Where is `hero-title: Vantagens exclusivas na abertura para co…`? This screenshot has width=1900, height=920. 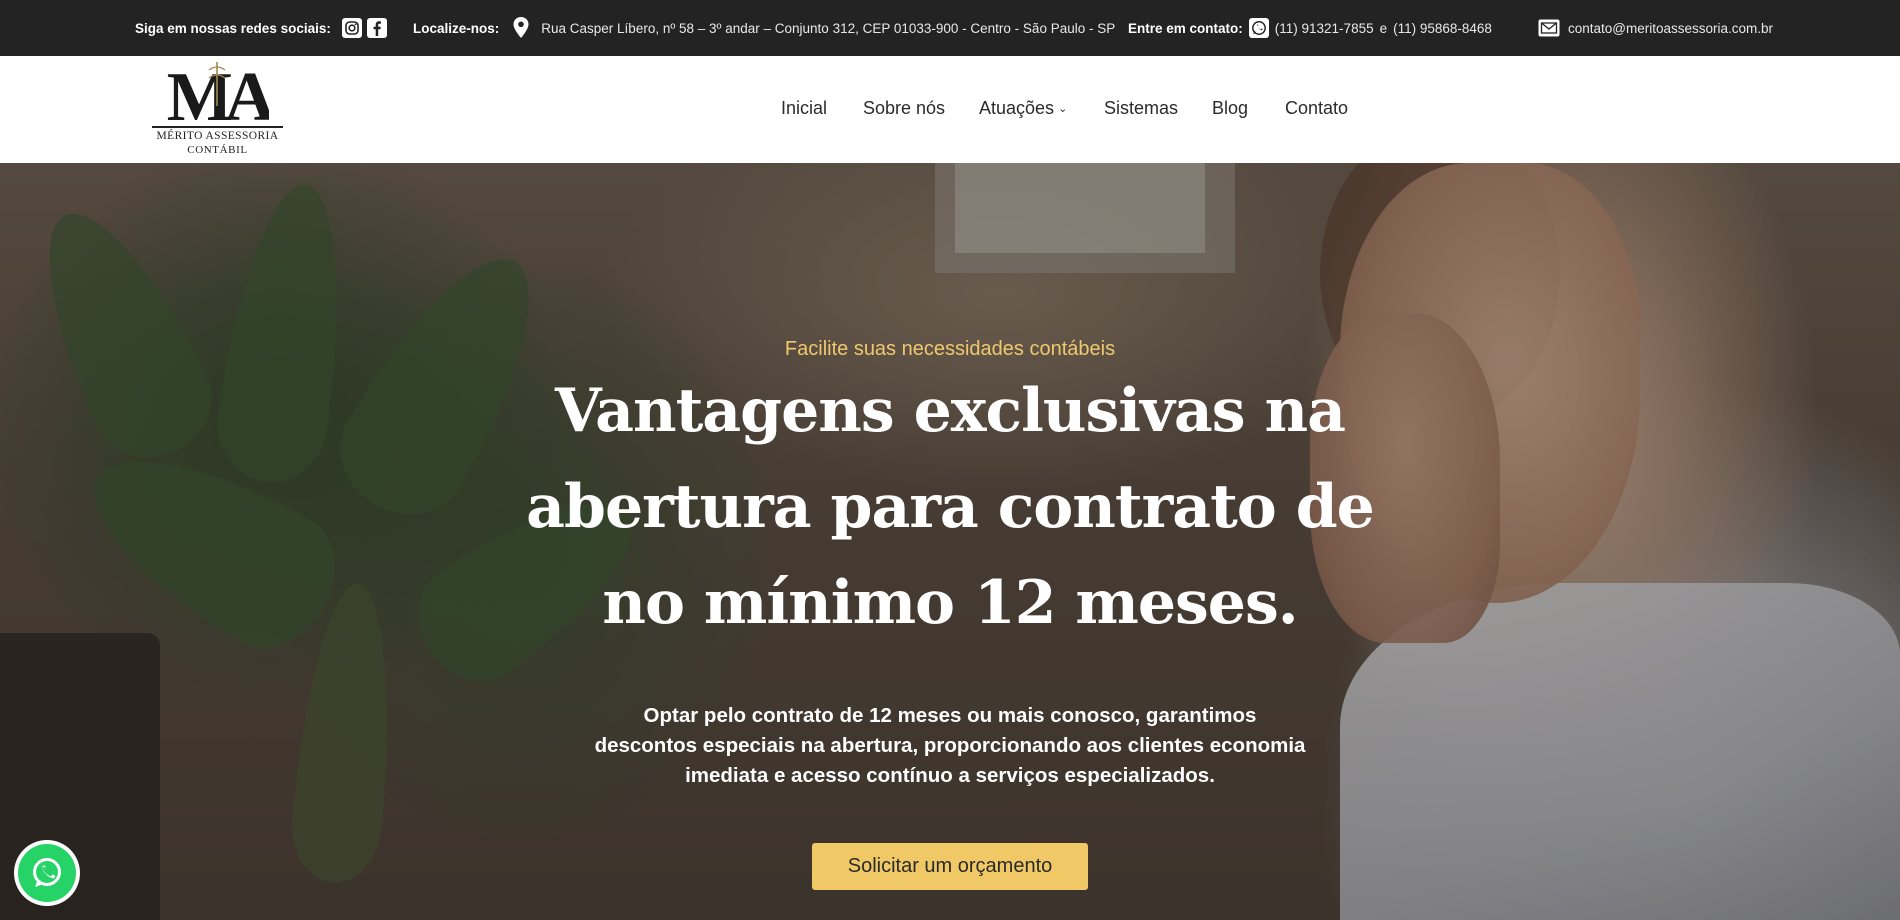
hero-title: Vantagens exclusivas na abertura para co… is located at coordinates (950, 507).